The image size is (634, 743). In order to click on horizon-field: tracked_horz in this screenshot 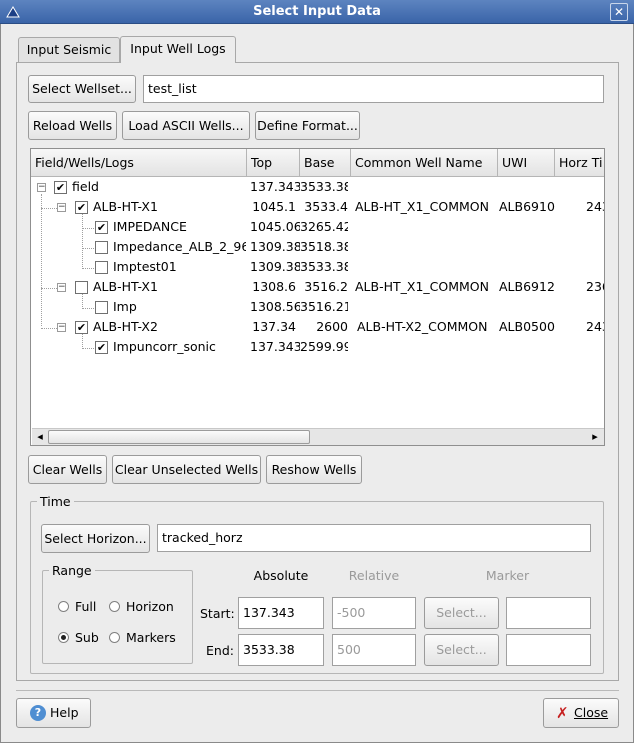, I will do `click(374, 538)`.